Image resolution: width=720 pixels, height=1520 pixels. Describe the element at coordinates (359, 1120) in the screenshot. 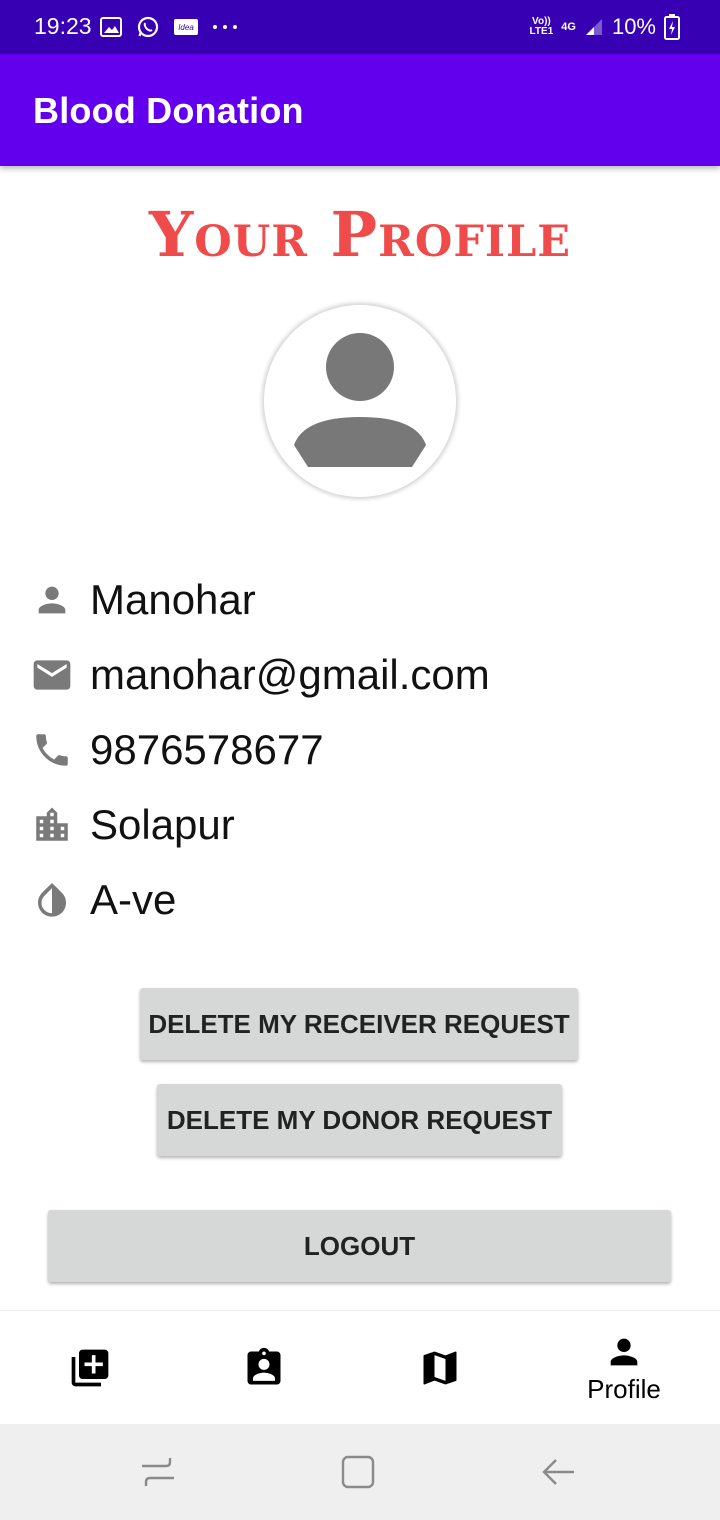

I see `delete-donor-request-button: DELETE MY DONOR REQUEST` at that location.